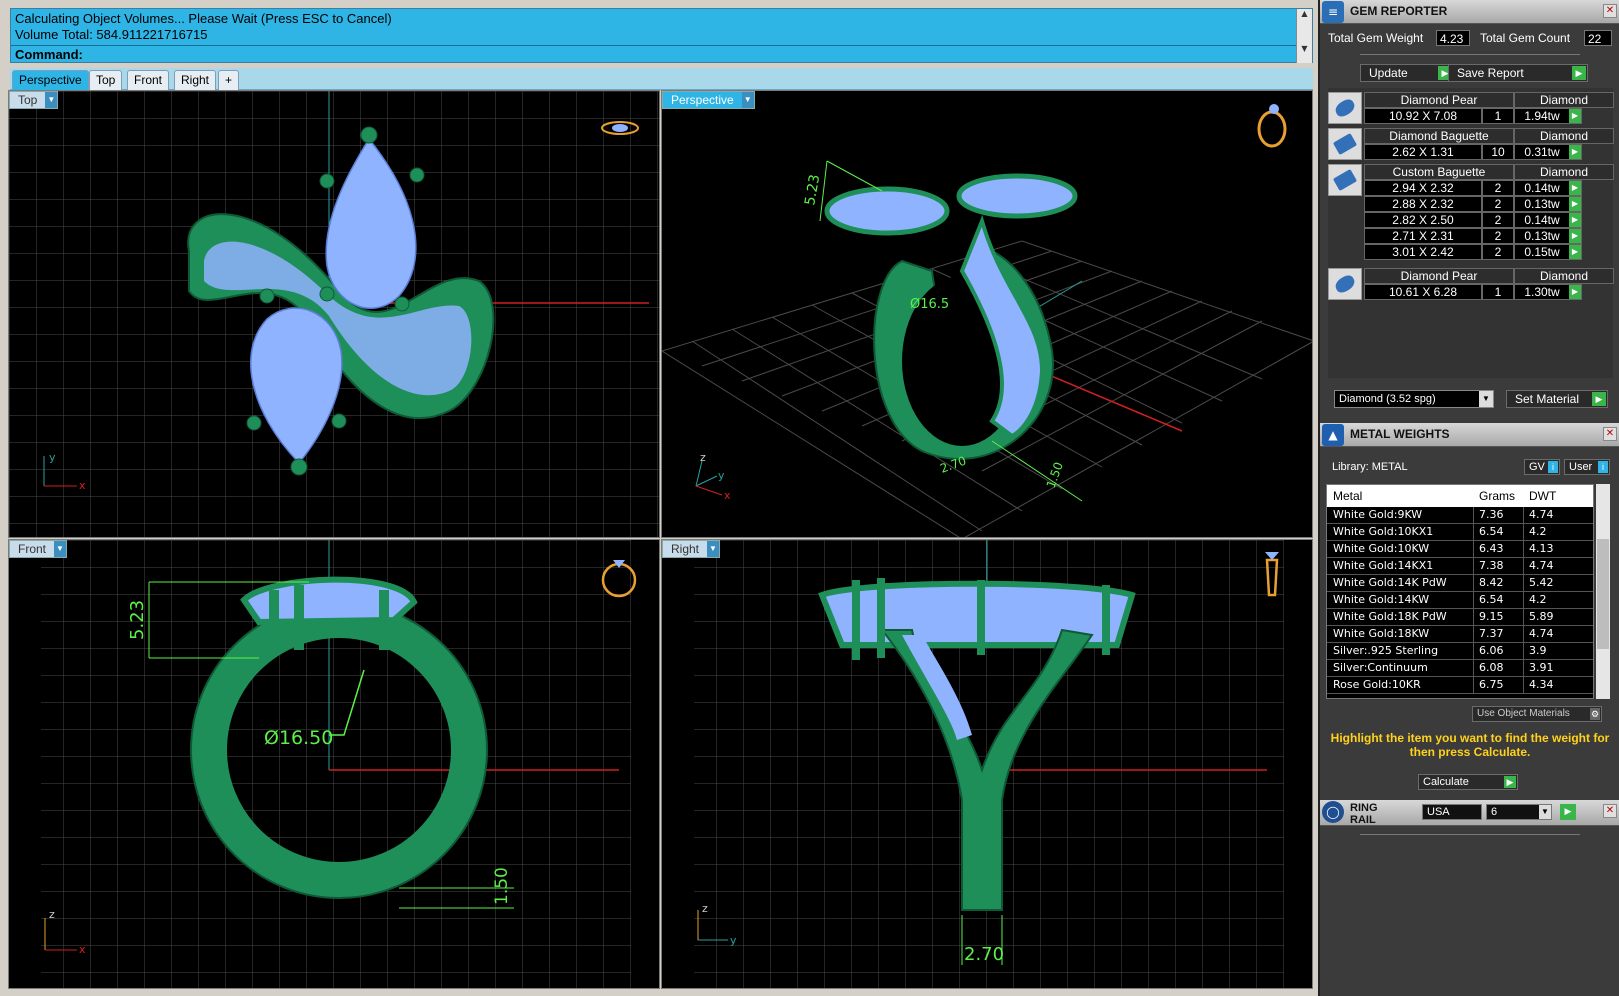  I want to click on front-dim-diameter: Ø16.50, so click(298, 738).